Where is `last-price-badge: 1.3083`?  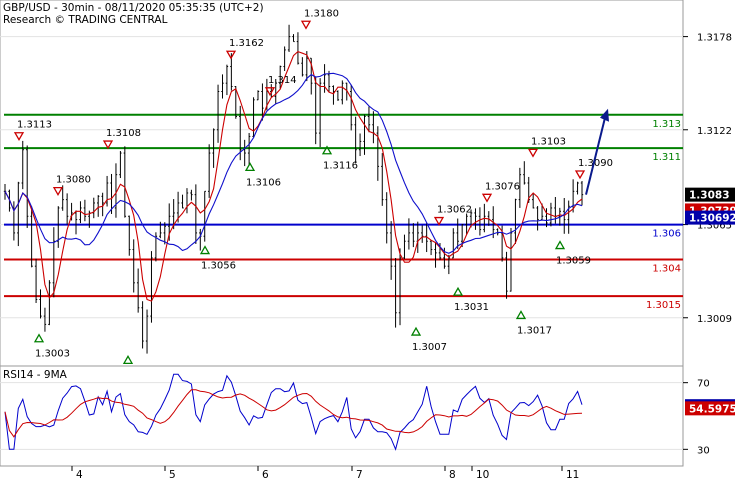
last-price-badge: 1.3083 is located at coordinates (710, 194).